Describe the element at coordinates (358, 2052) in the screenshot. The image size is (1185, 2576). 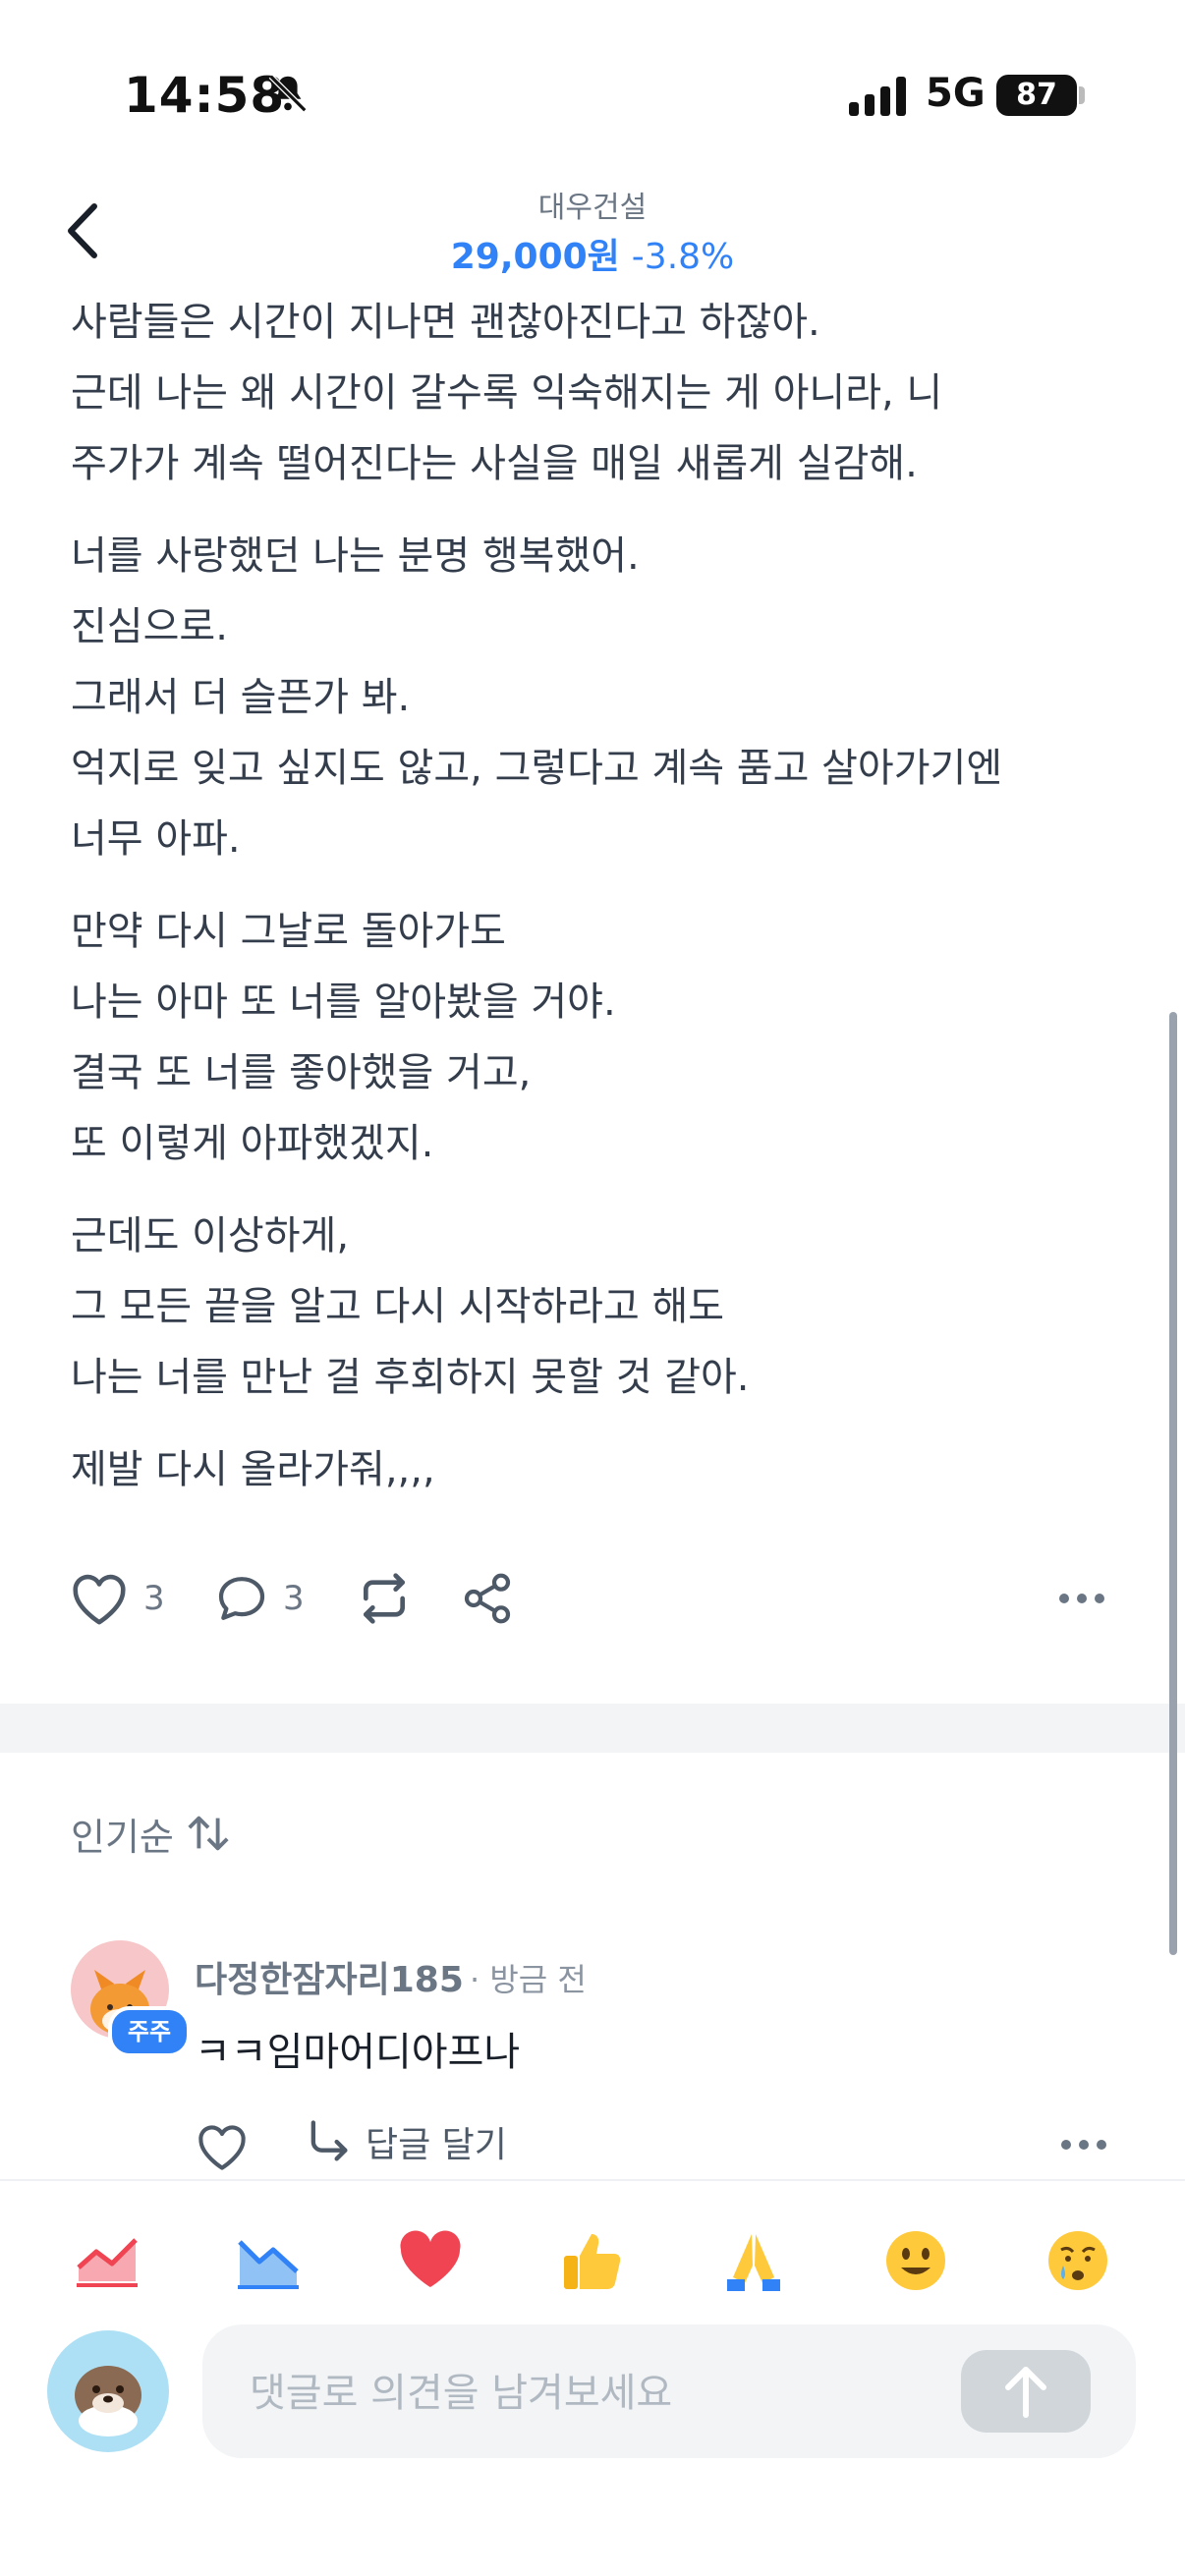
I see `comment-text: ㅋㅋ임마어디아프나` at that location.